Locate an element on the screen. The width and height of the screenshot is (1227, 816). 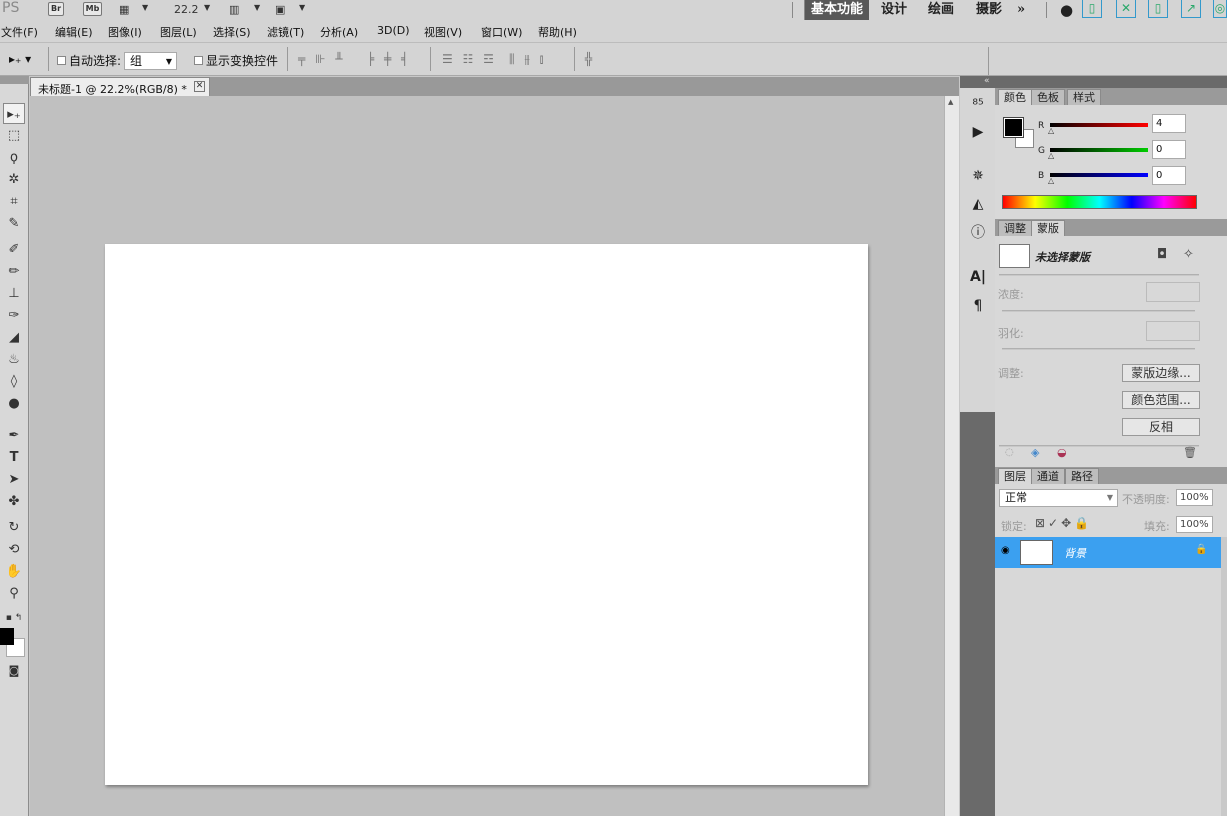
show-transform-checkbox is located at coordinates (198, 60).